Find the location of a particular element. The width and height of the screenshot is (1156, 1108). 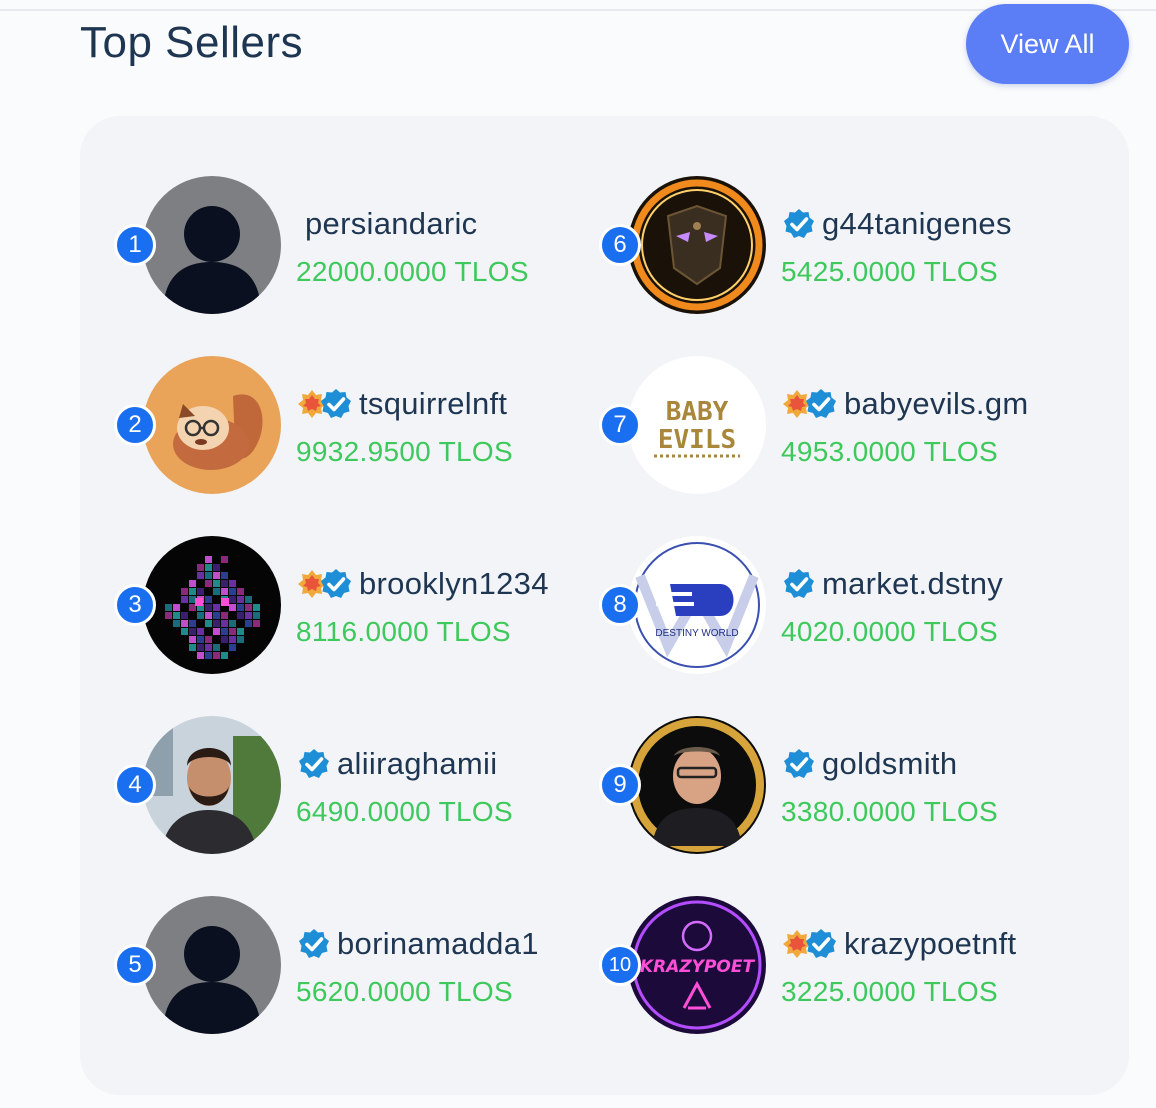

seller-amount: 4953.0000 TLOS is located at coordinates (889, 451).